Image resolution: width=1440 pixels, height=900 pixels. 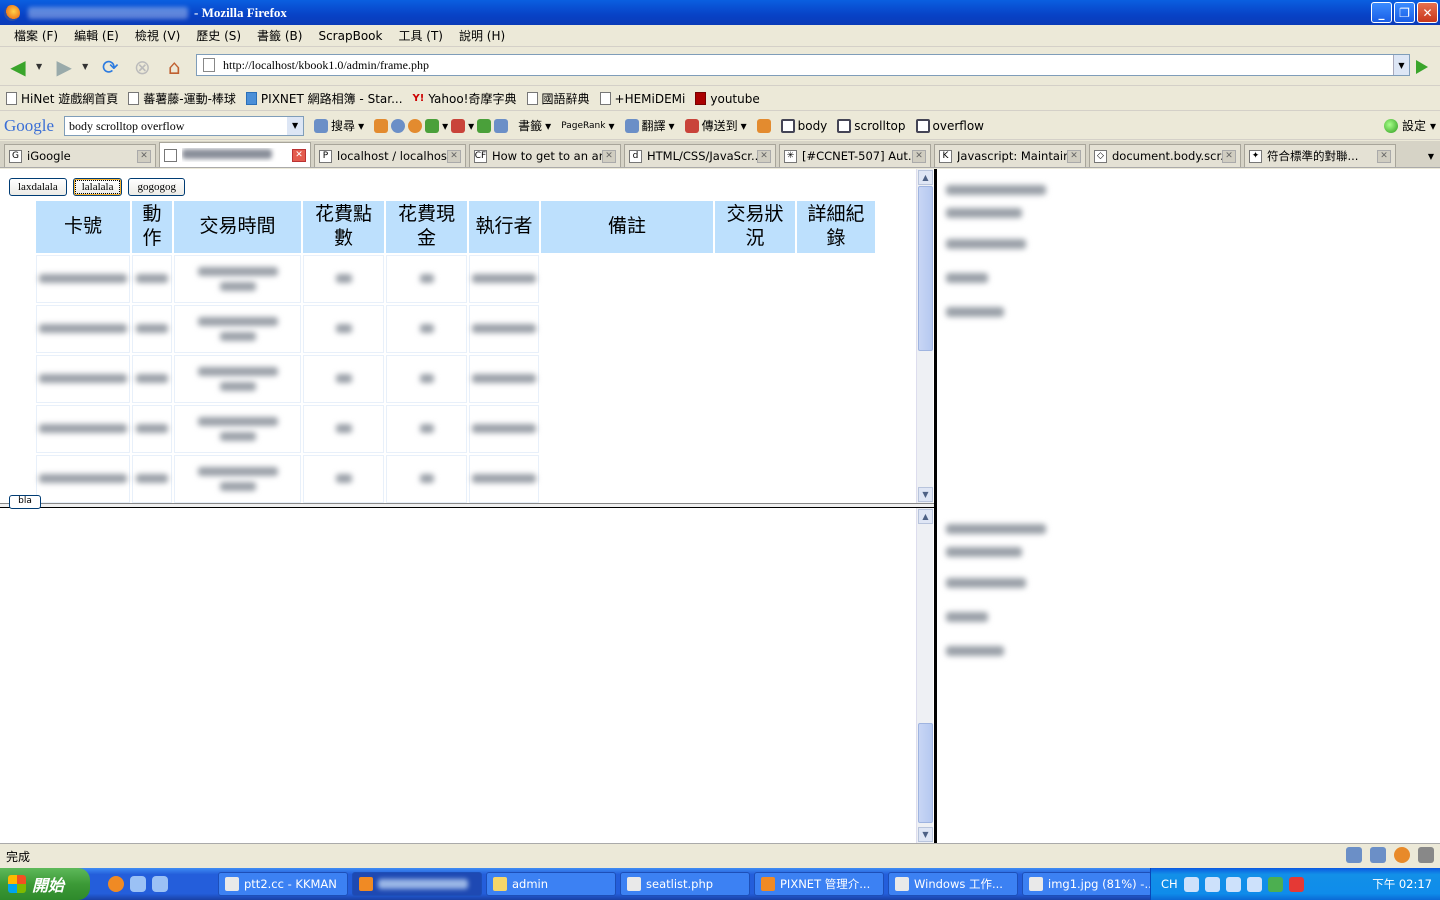 I want to click on bookmark-mandarin-dictionary: 國語辭典, so click(x=558, y=98).